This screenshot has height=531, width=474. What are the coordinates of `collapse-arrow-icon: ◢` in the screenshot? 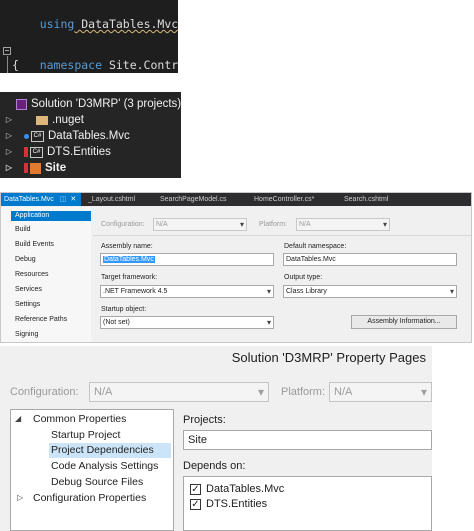 It's located at (18, 418).